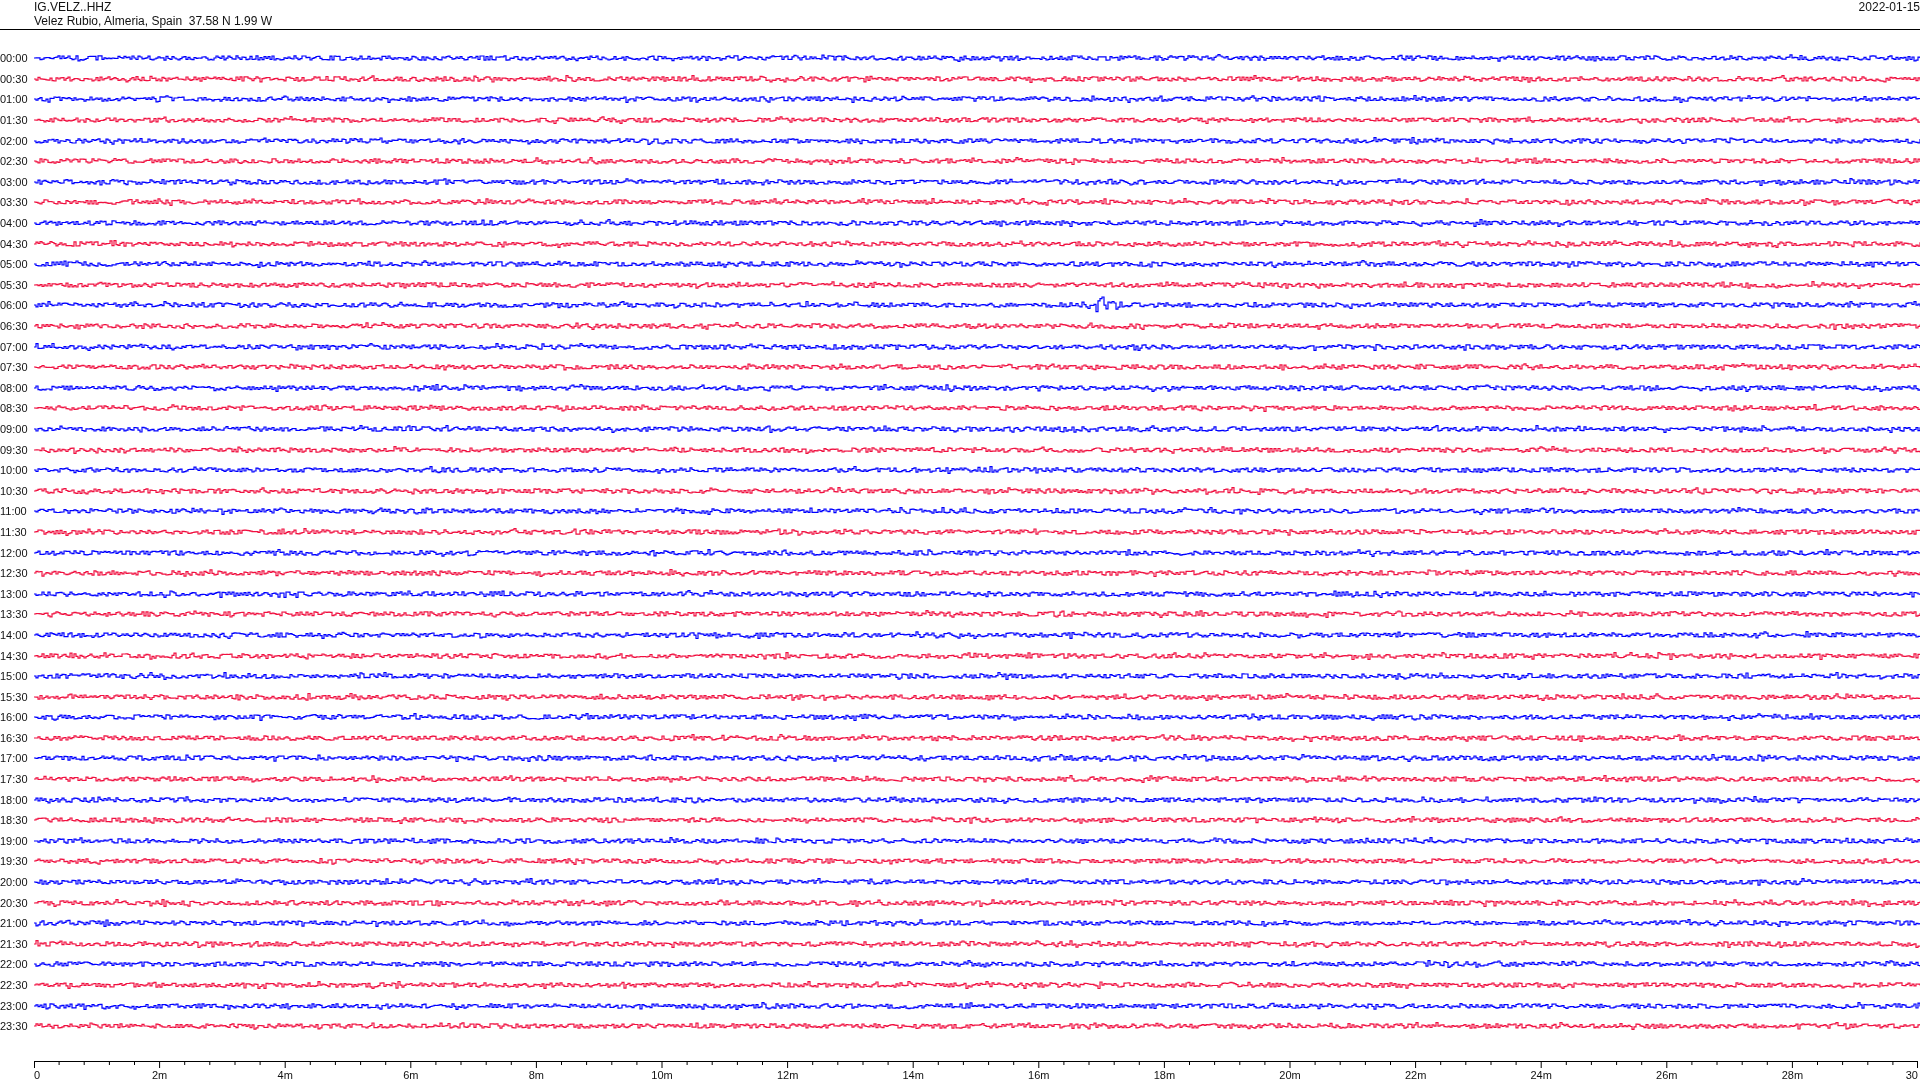 This screenshot has width=1920, height=1080. What do you see at coordinates (14, 305) in the screenshot?
I see `time-label: 06:00` at bounding box center [14, 305].